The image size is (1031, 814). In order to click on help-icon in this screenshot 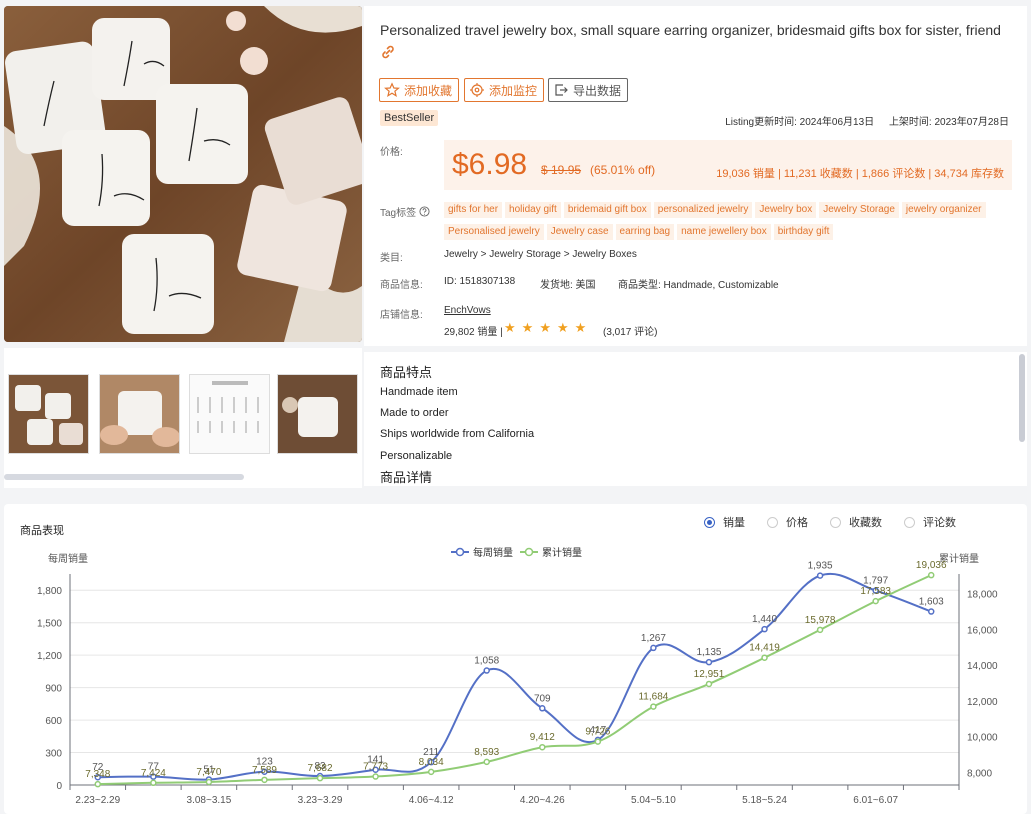, I will do `click(424, 213)`.